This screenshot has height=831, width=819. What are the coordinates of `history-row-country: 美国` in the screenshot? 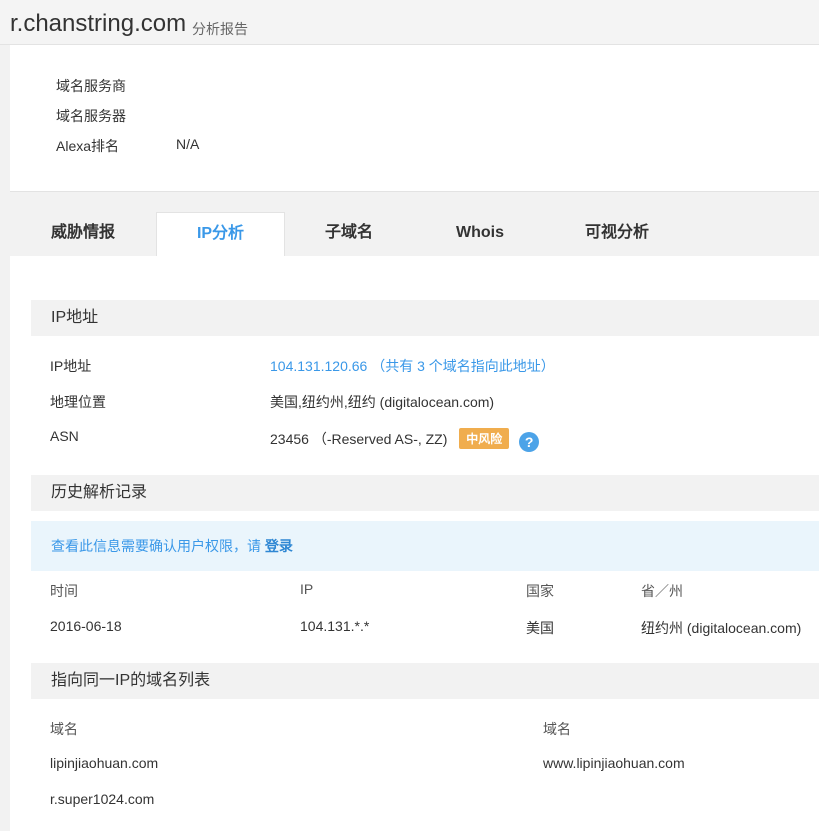 It's located at (540, 628).